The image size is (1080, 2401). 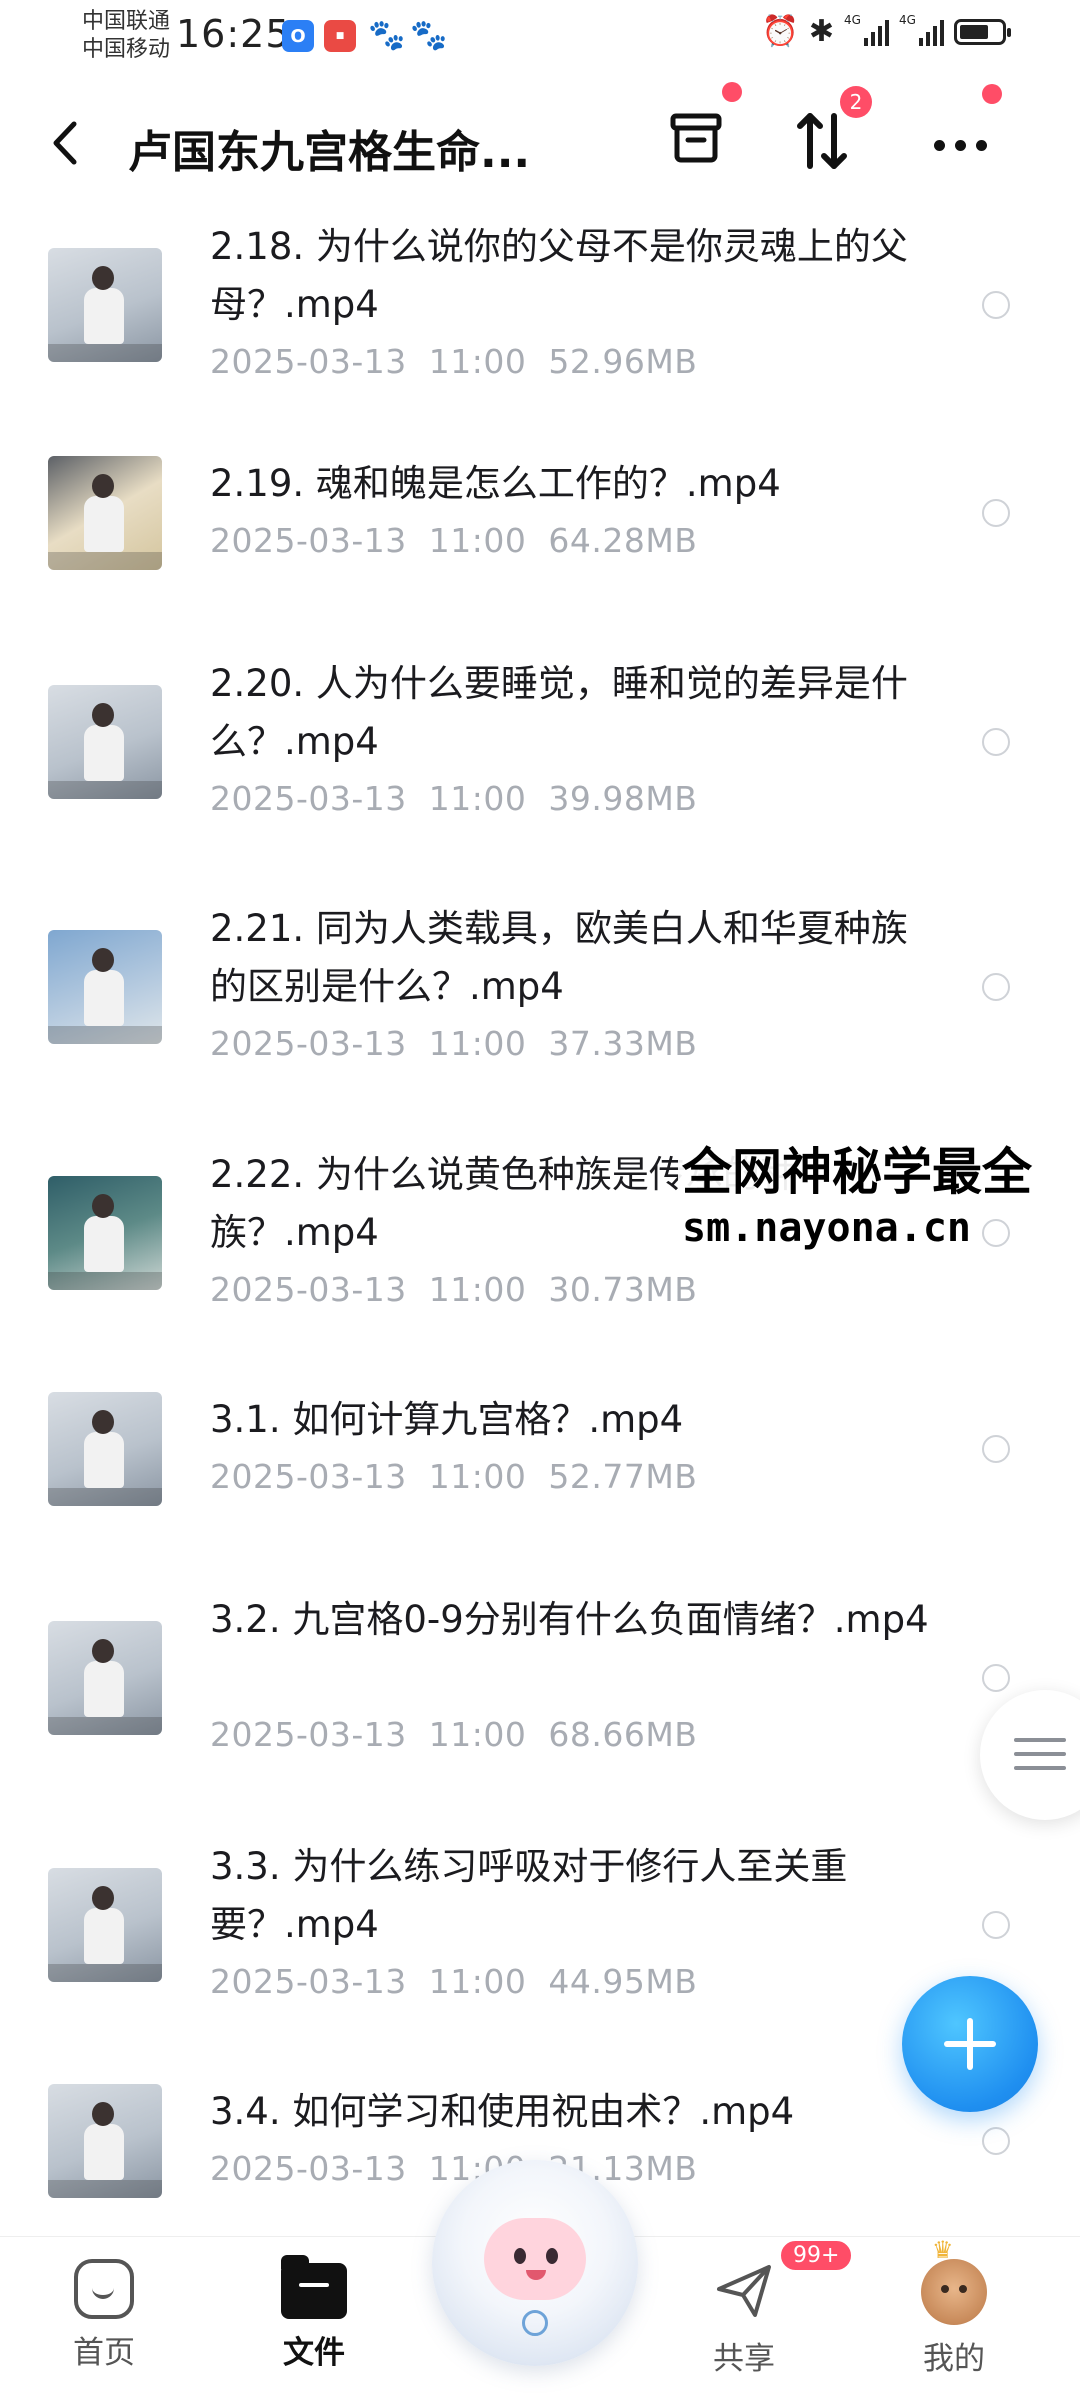 What do you see at coordinates (982, 31) in the screenshot?
I see `battery-icon` at bounding box center [982, 31].